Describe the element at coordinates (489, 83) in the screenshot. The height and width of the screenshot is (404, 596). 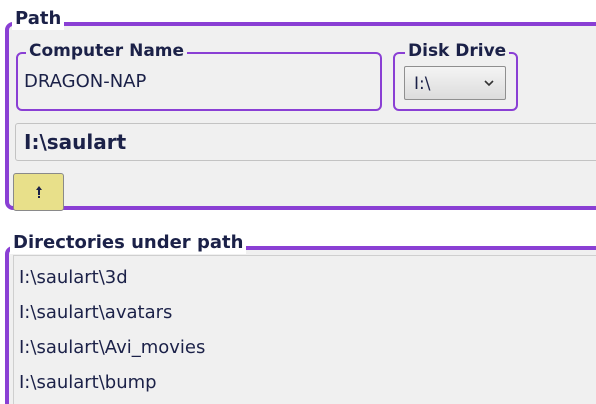
I see `chevron-down-icon` at that location.